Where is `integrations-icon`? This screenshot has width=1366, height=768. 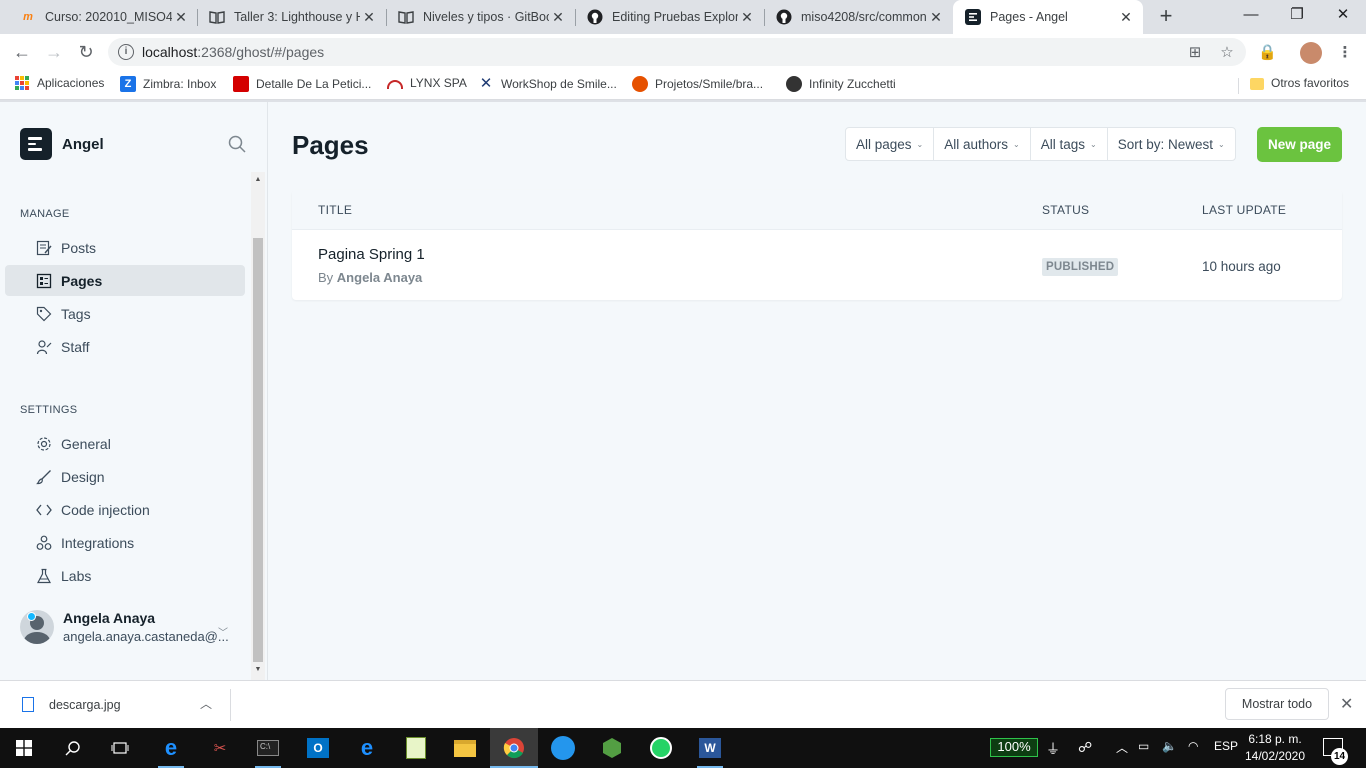 integrations-icon is located at coordinates (44, 543).